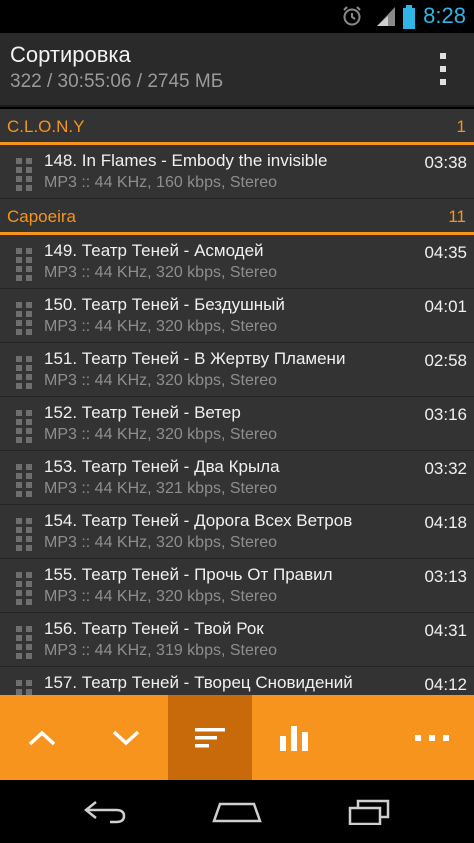 The width and height of the screenshot is (474, 843). Describe the element at coordinates (445, 630) in the screenshot. I see `track-duration: 04:31` at that location.